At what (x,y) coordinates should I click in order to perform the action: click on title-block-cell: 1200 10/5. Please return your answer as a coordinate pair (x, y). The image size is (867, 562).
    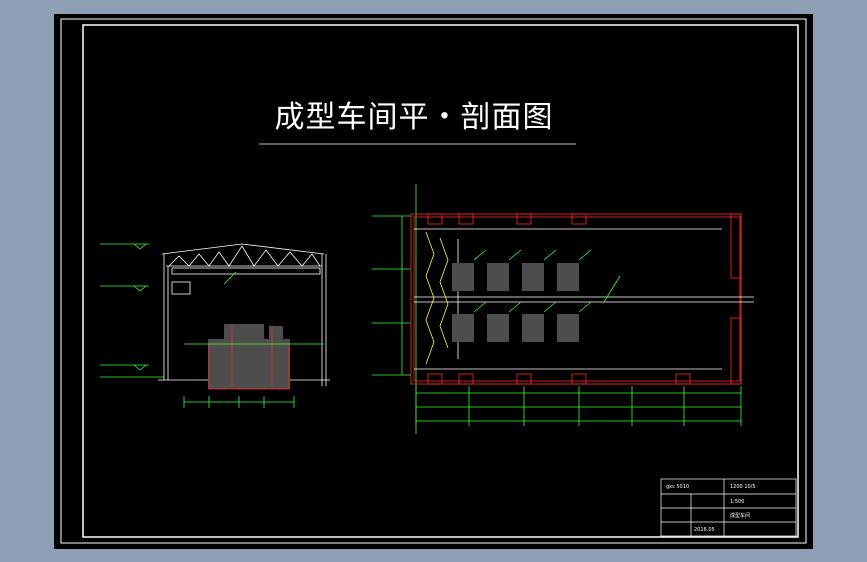
    Looking at the image, I should click on (743, 487).